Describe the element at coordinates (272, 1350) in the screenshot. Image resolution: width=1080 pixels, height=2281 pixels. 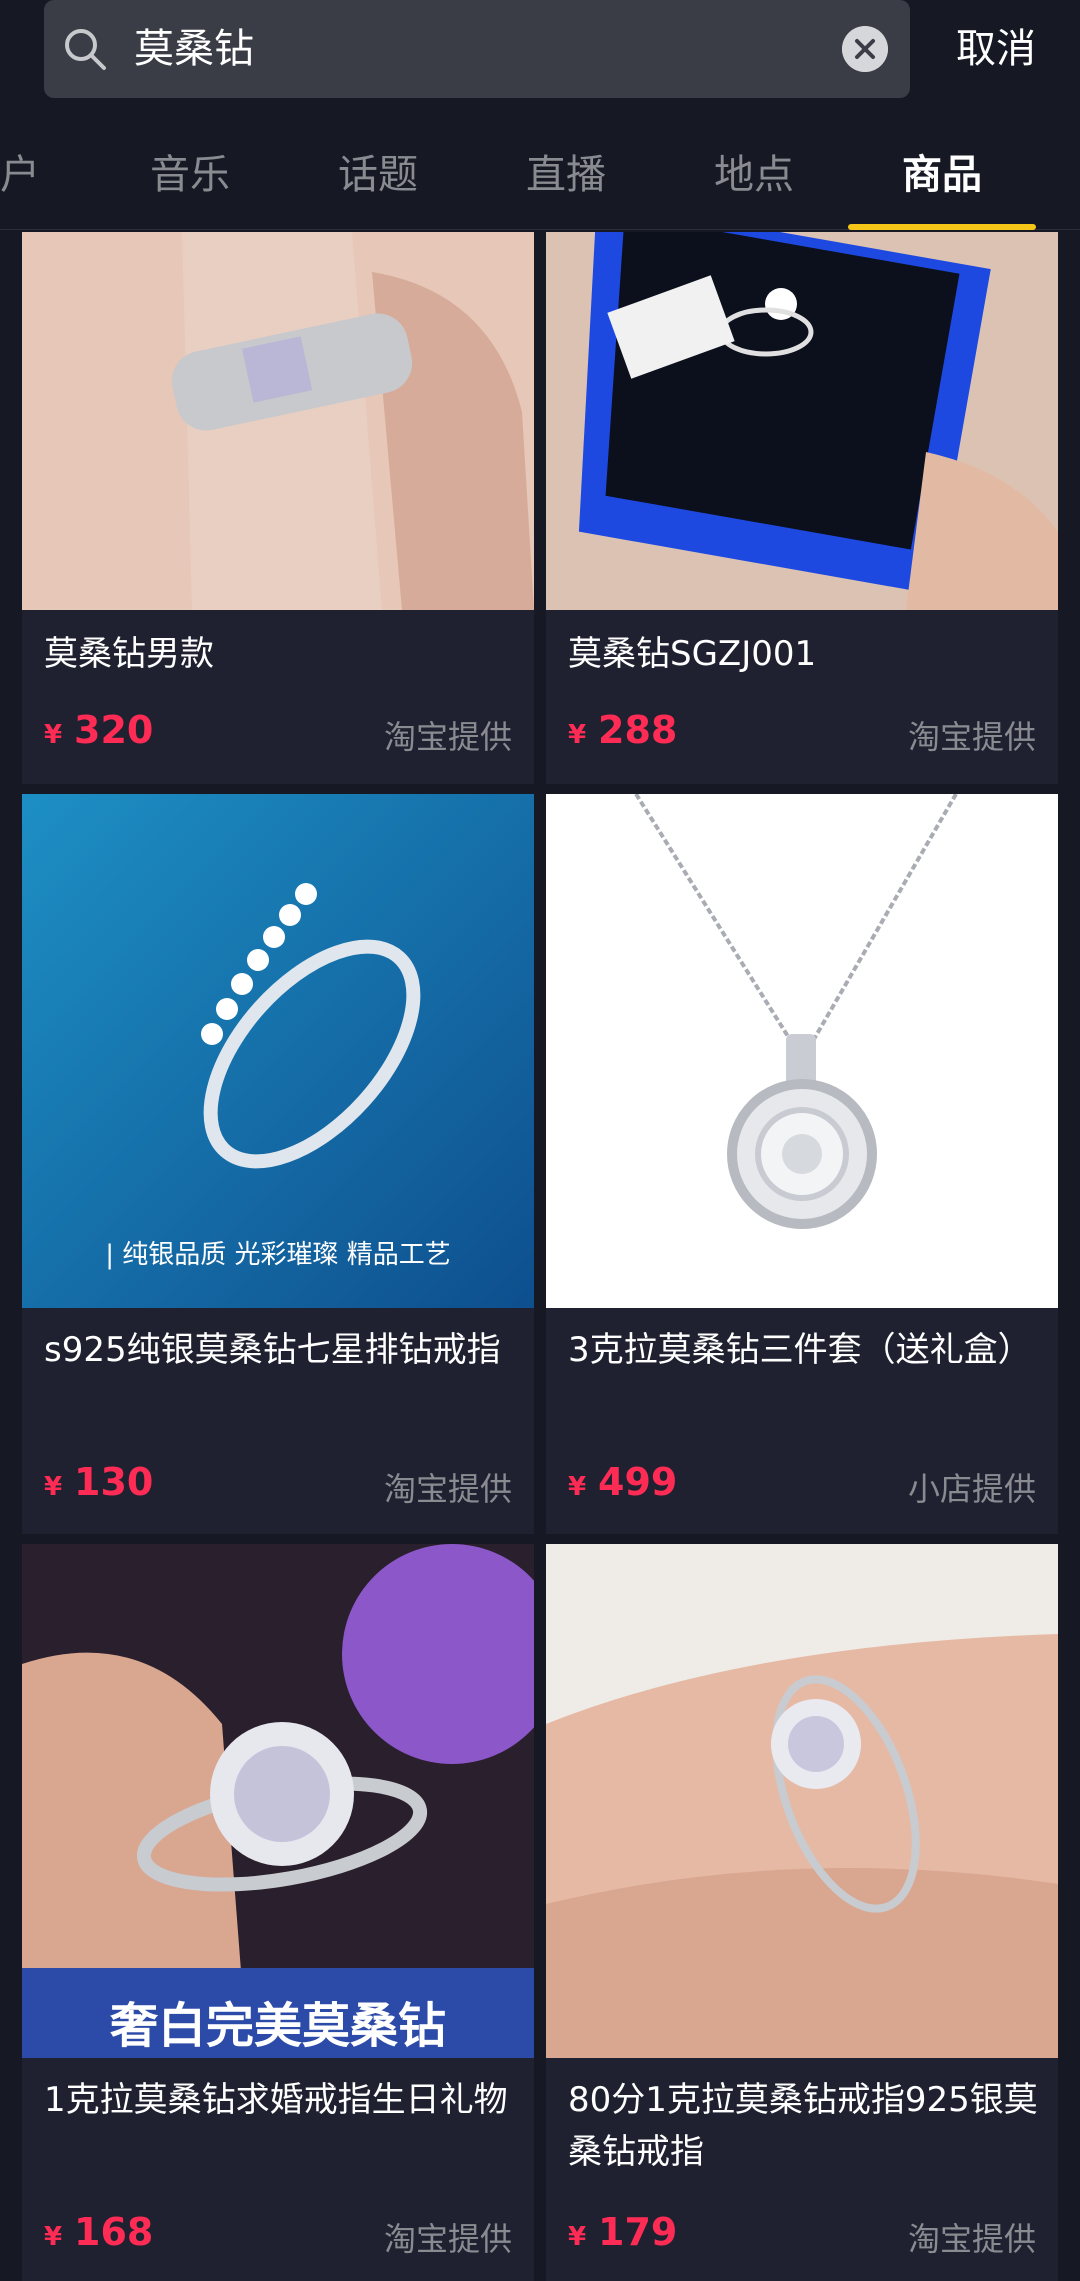
I see `product-title: s925纯银莫桑钻七星排钻戒指` at that location.